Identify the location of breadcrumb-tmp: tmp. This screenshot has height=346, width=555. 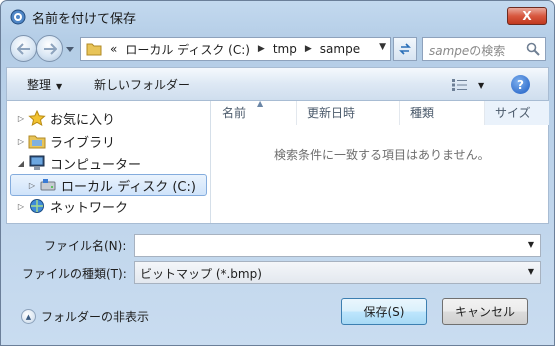
(285, 49).